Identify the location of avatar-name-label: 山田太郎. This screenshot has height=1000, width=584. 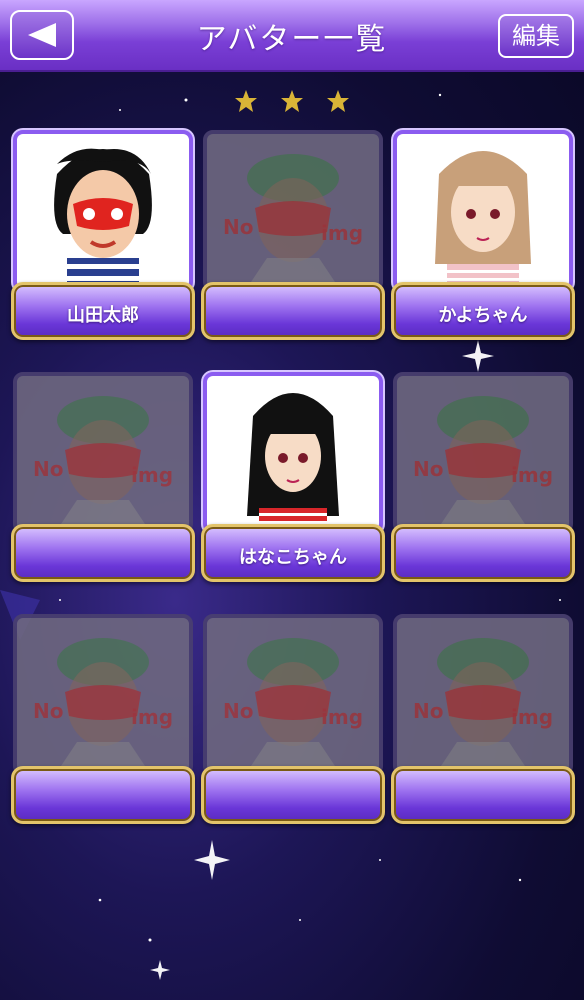
(103, 315).